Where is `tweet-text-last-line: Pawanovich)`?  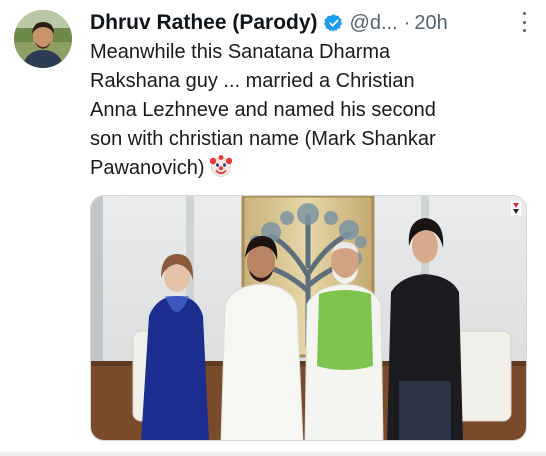 tweet-text-last-line: Pawanovich) is located at coordinates (300, 170).